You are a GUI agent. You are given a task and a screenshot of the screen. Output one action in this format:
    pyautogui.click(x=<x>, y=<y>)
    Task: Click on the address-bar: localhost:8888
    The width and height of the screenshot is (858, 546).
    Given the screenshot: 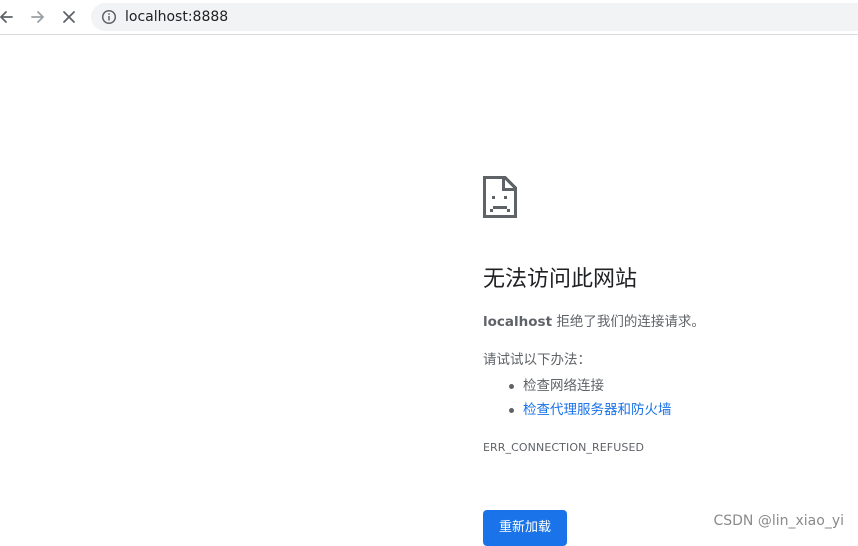 What is the action you would take?
    pyautogui.click(x=474, y=17)
    